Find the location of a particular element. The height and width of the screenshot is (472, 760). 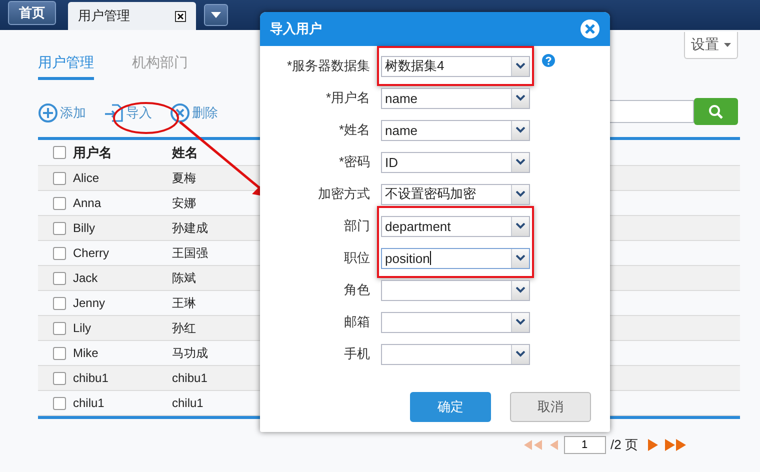

field-label: 邮箱 is located at coordinates (357, 322).